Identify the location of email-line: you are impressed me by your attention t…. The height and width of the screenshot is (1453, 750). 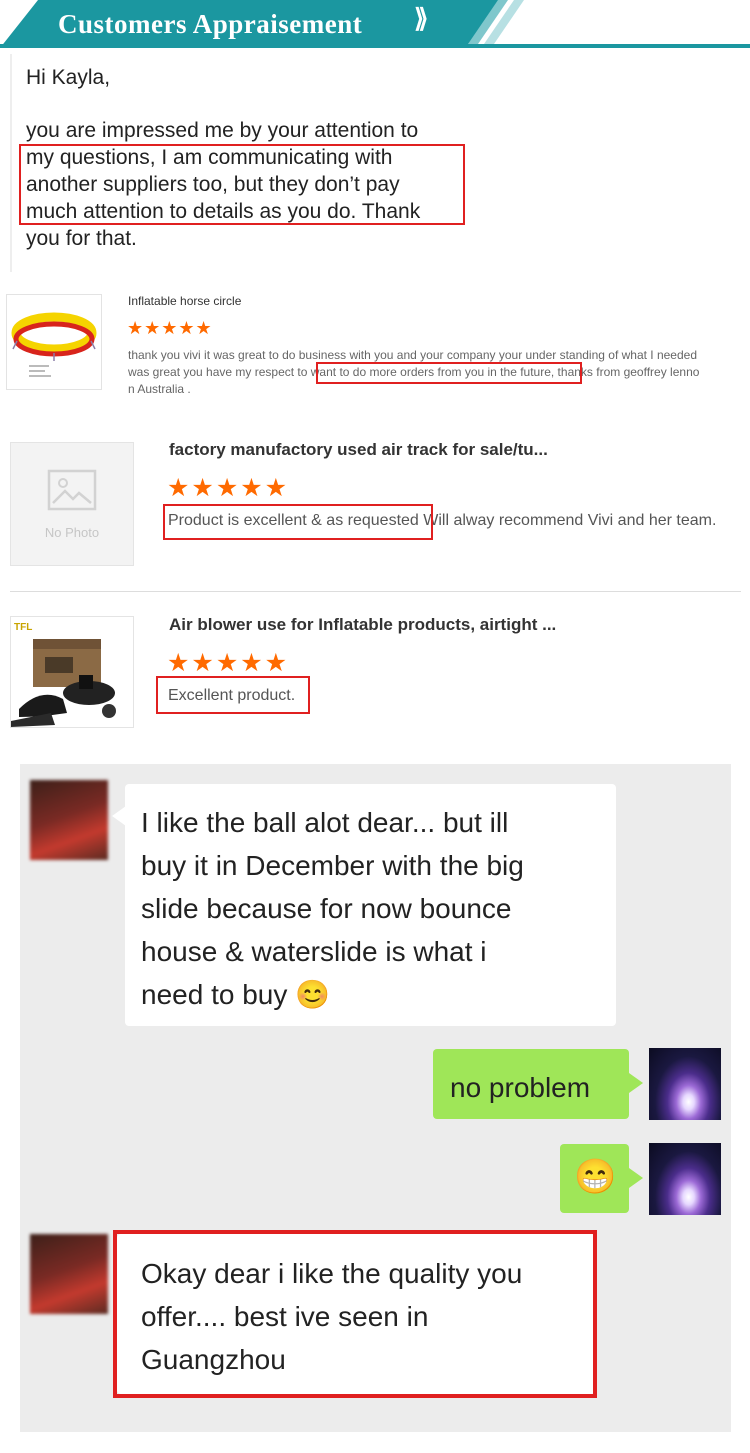
(222, 130).